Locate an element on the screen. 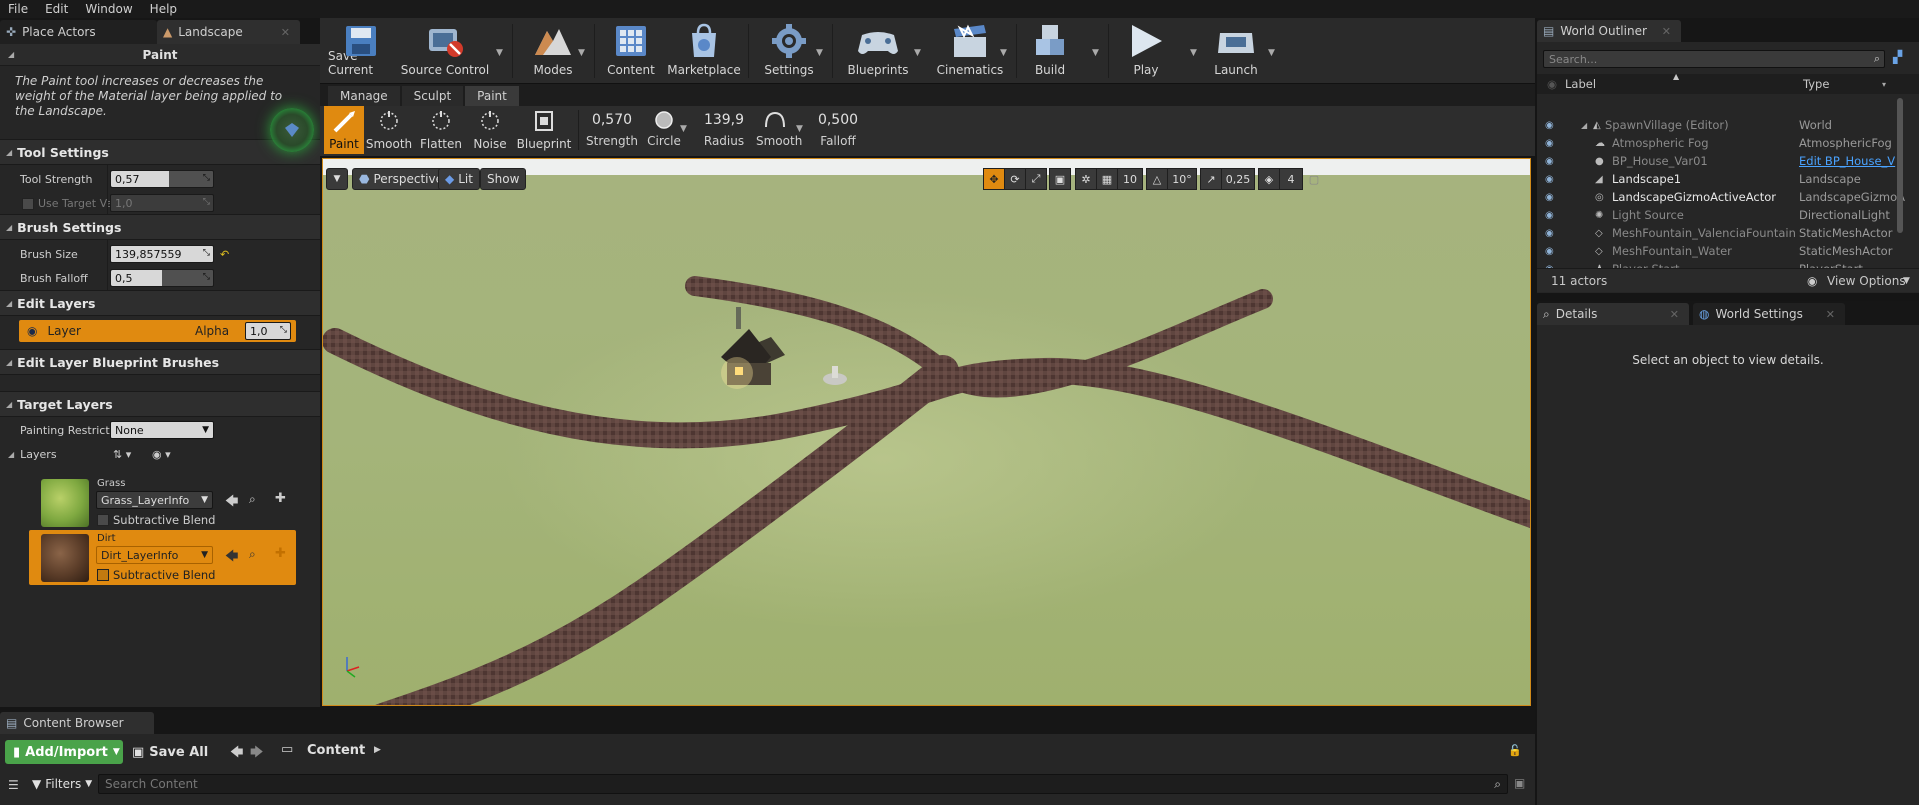 Image resolution: width=1919 pixels, height=805 pixels. launch-dropdown-icon: ▼ is located at coordinates (1271, 53).